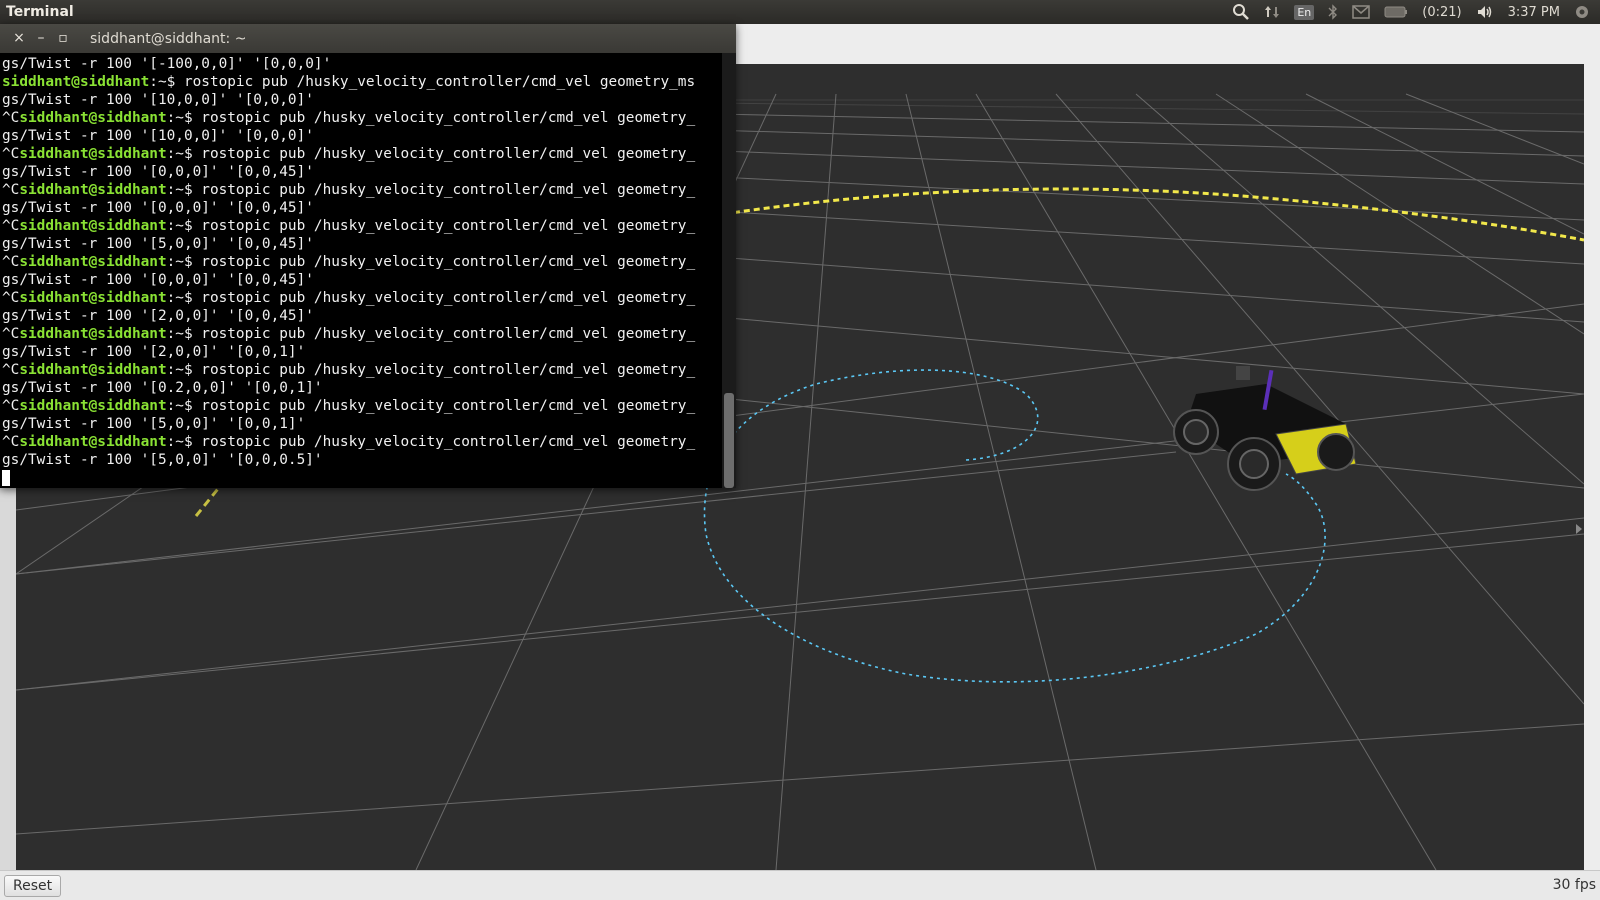 The height and width of the screenshot is (900, 1600). What do you see at coordinates (368, 38) in the screenshot?
I see `terminal-titlebar: × – ▫ siddhant@siddhant: ~` at bounding box center [368, 38].